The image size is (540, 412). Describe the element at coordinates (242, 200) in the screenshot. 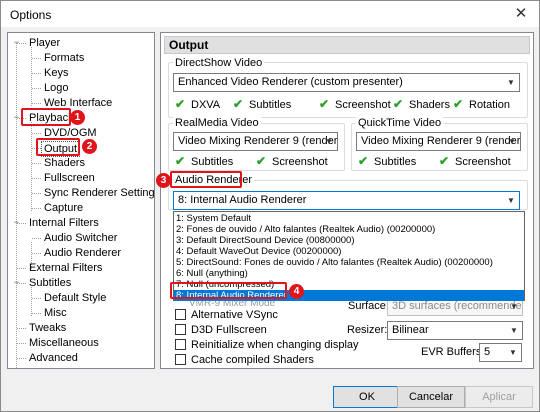

I see `audio-renderer-value: 8: Internal Audio Renderer` at that location.